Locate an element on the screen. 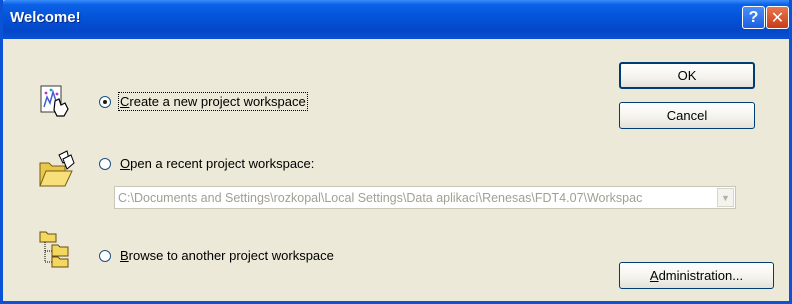 The image size is (792, 304). new-project-option: Create a new project workspace is located at coordinates (203, 101).